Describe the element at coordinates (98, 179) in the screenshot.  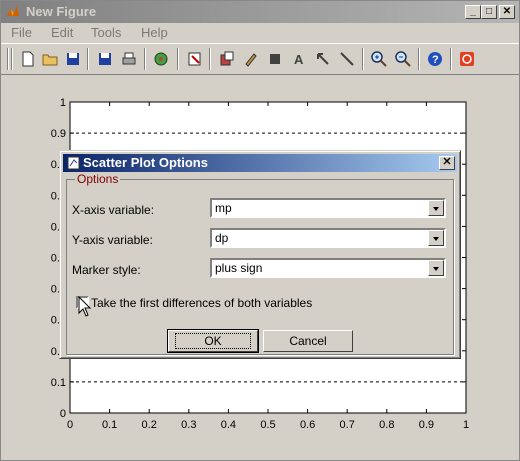
I see `options-group-label: Options` at that location.